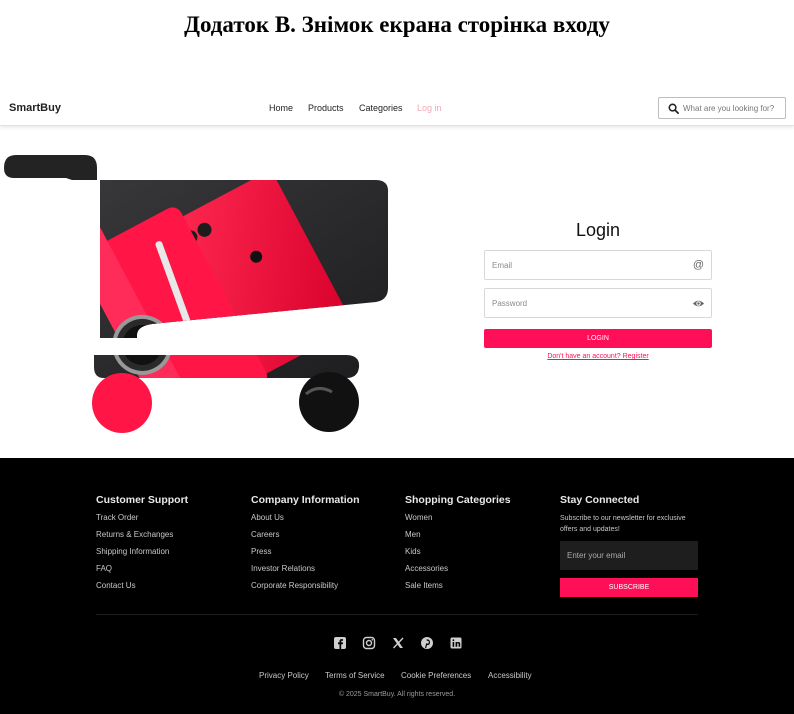 This screenshot has height=714, width=794. Describe the element at coordinates (305, 572) in the screenshot. I see `footer-link-investors: Investor Relations` at that location.